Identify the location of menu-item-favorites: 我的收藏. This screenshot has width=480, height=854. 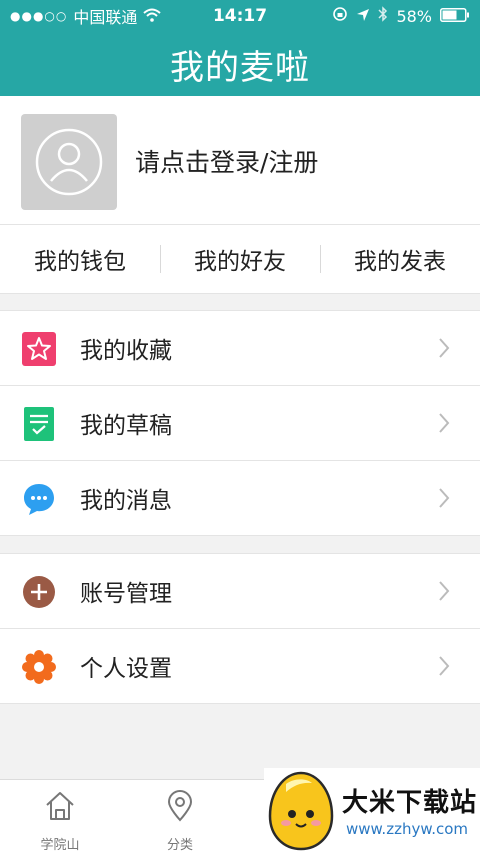
(240, 348).